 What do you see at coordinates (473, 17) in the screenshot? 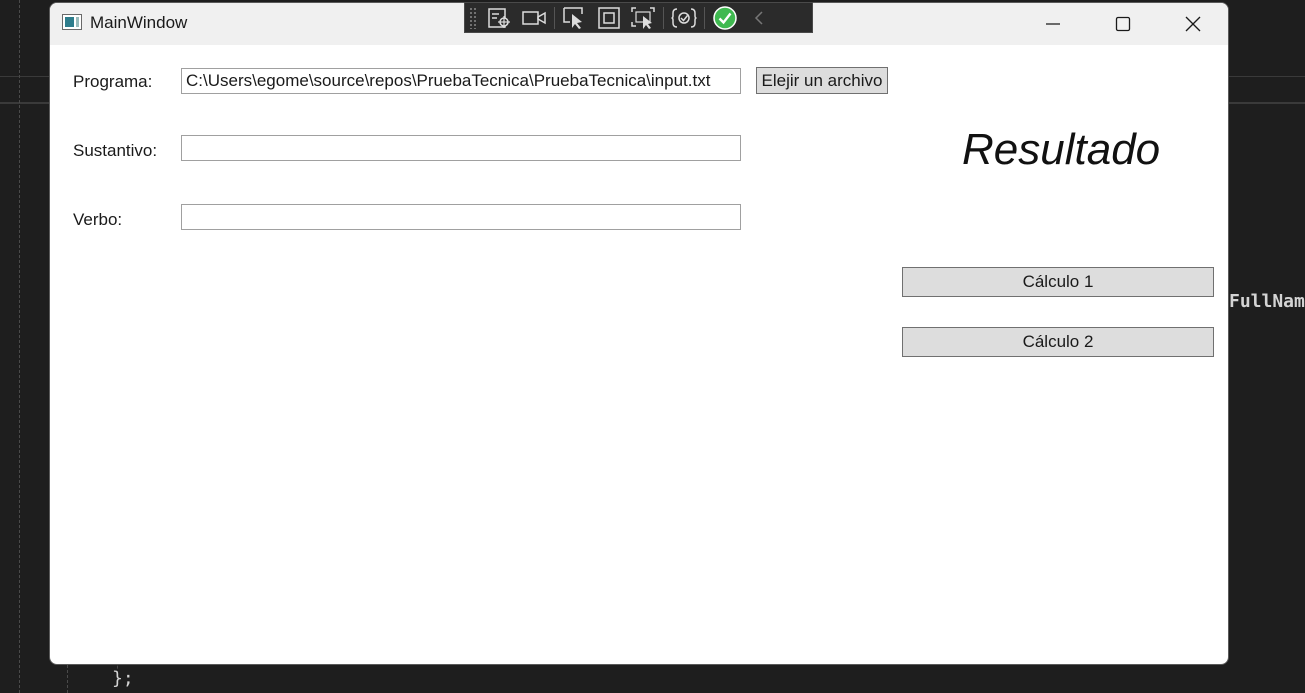
I see `toolbar-grip` at bounding box center [473, 17].